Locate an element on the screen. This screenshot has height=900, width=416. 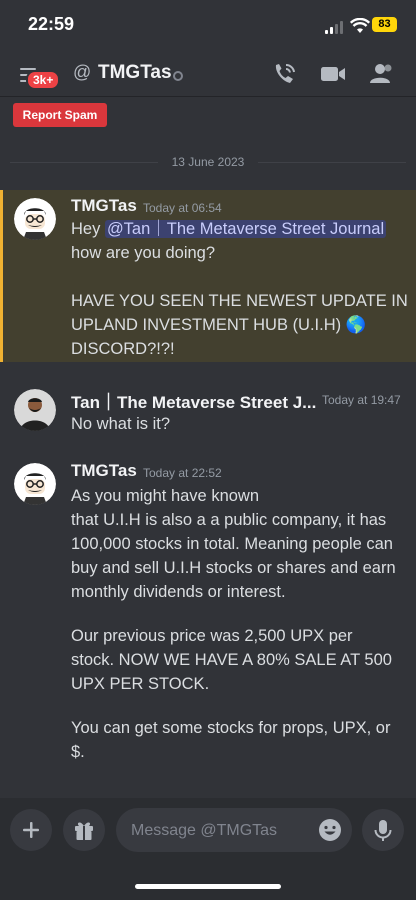
channel-header is located at coordinates (208, 73).